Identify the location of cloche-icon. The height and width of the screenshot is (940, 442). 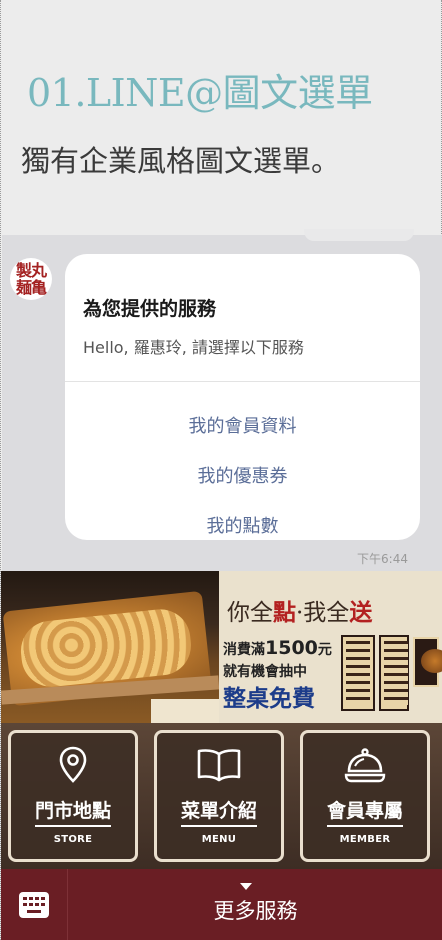
(365, 765).